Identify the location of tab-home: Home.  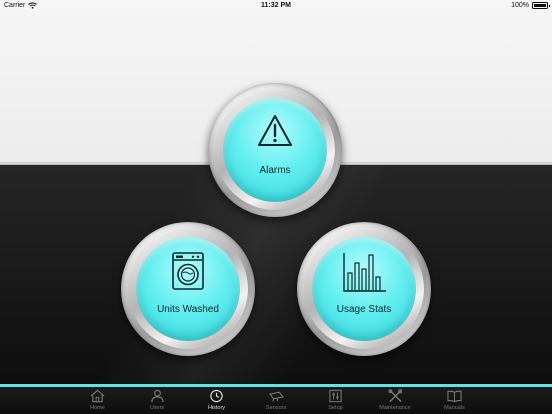
(98, 400).